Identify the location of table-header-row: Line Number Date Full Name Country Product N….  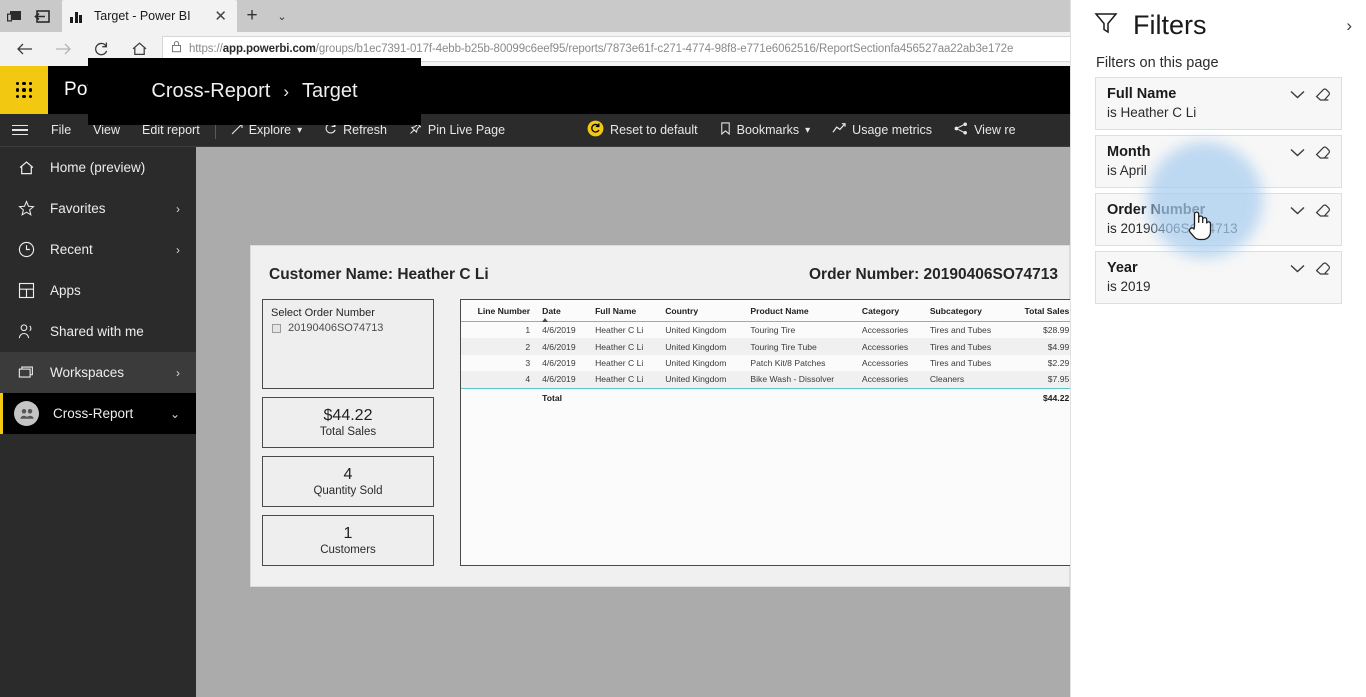
(765, 311).